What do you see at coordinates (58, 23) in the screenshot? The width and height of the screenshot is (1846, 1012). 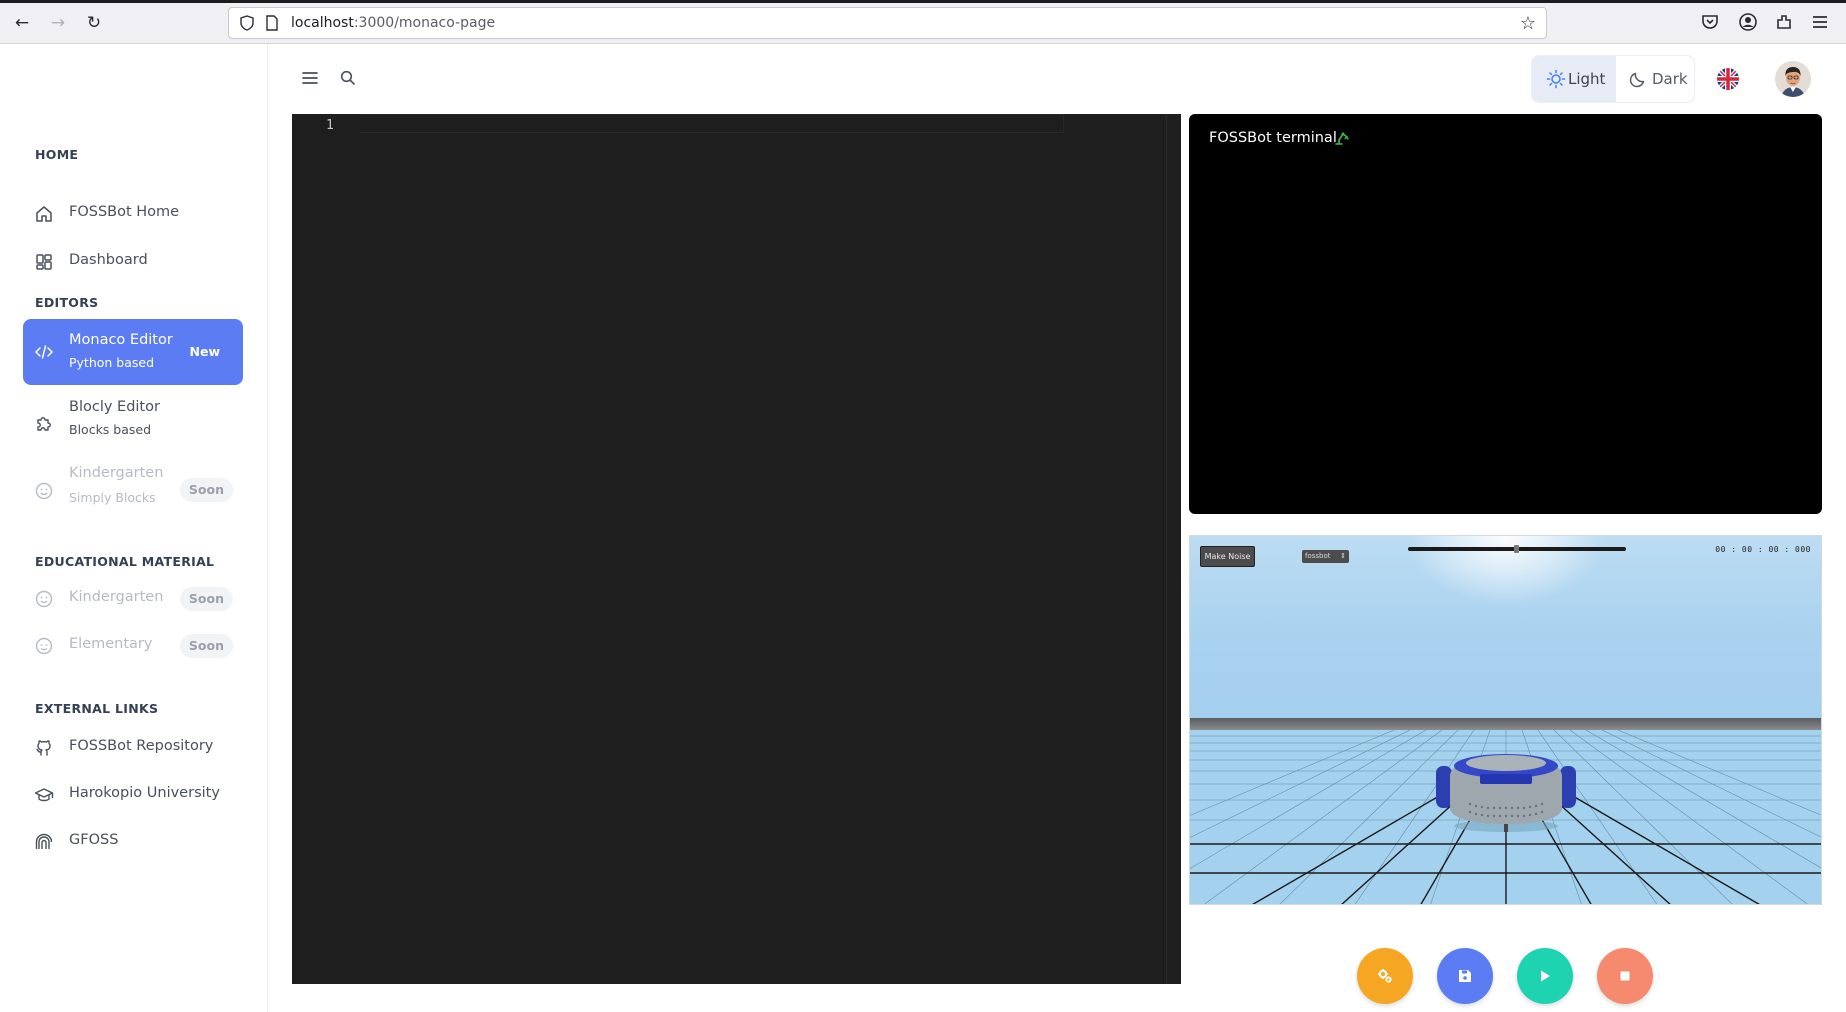 I see `forward-arrow-icon: →` at bounding box center [58, 23].